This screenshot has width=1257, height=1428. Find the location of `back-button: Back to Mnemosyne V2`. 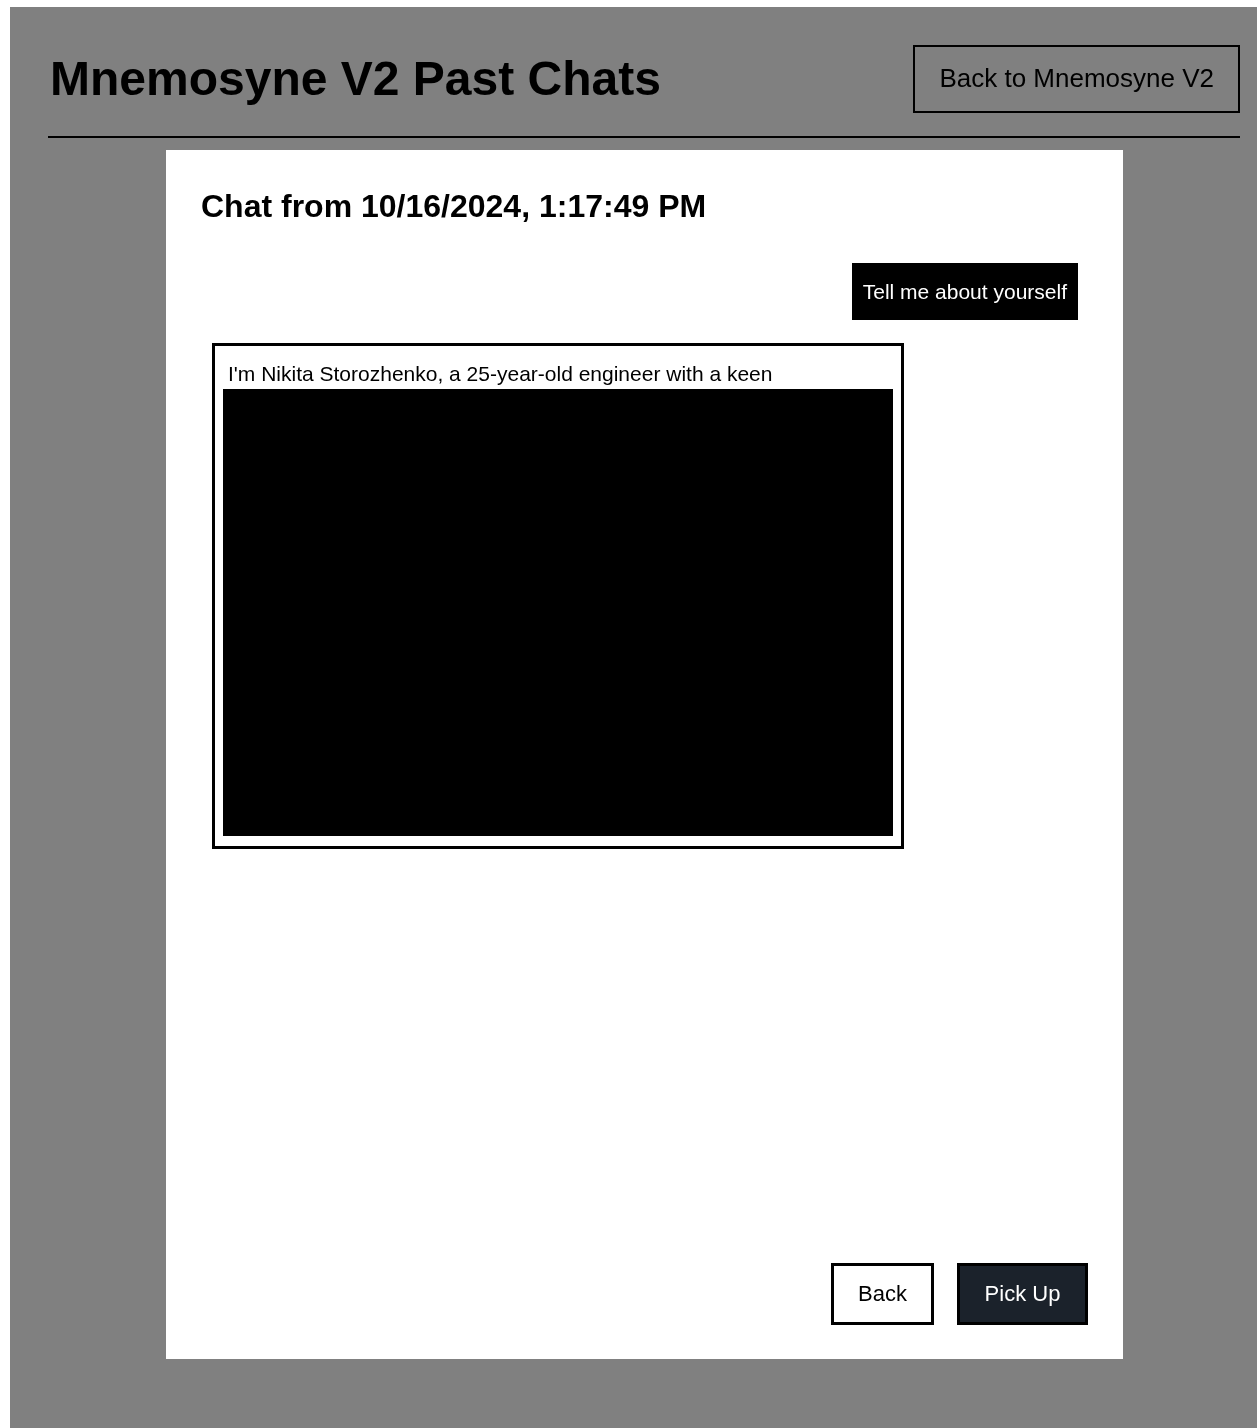

back-button: Back to Mnemosyne V2 is located at coordinates (1076, 78).